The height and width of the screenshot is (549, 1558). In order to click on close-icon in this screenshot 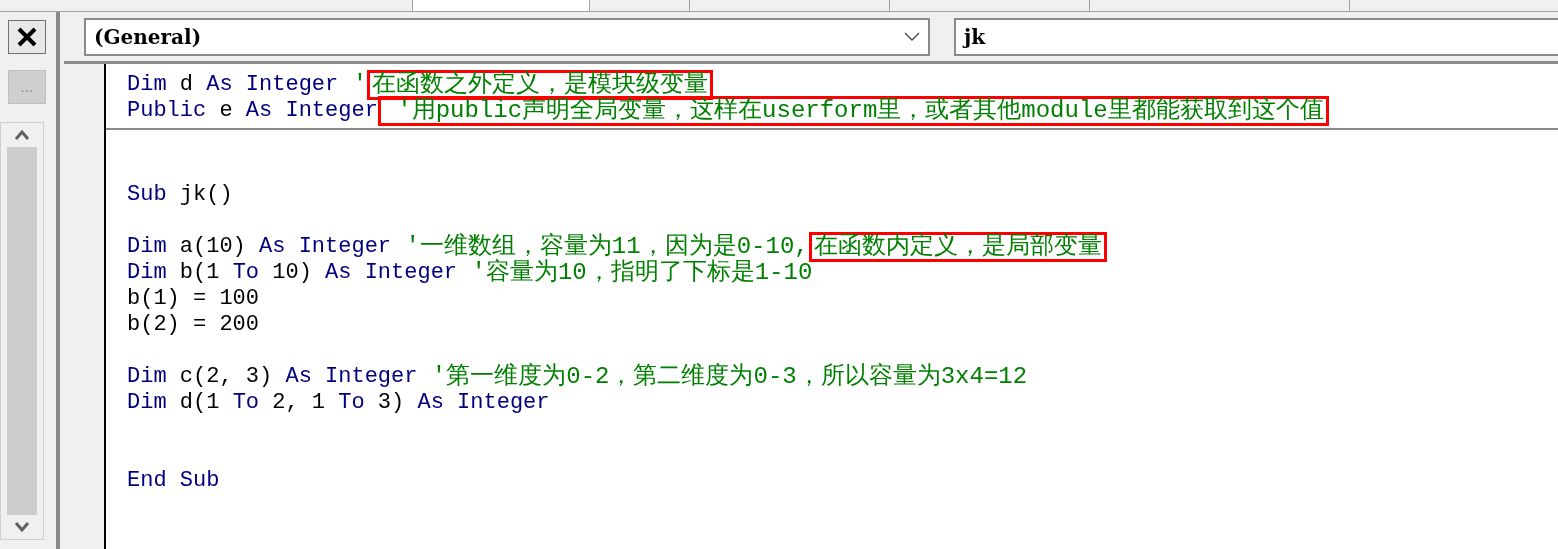, I will do `click(27, 37)`.